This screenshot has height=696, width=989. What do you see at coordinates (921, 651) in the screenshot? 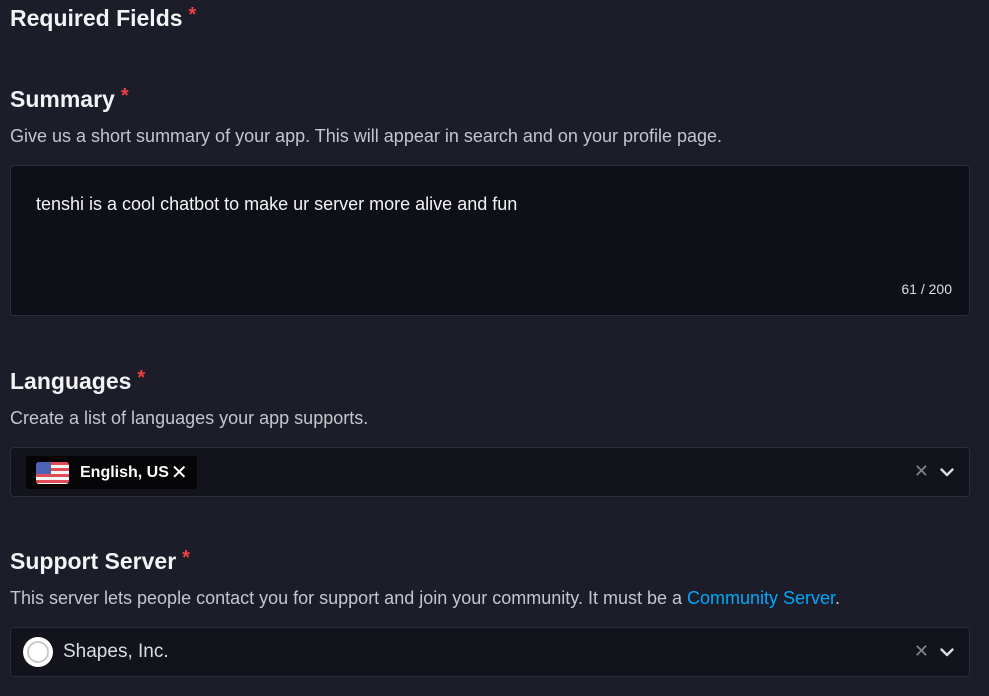
I see `clear-server-icon: ✕` at bounding box center [921, 651].